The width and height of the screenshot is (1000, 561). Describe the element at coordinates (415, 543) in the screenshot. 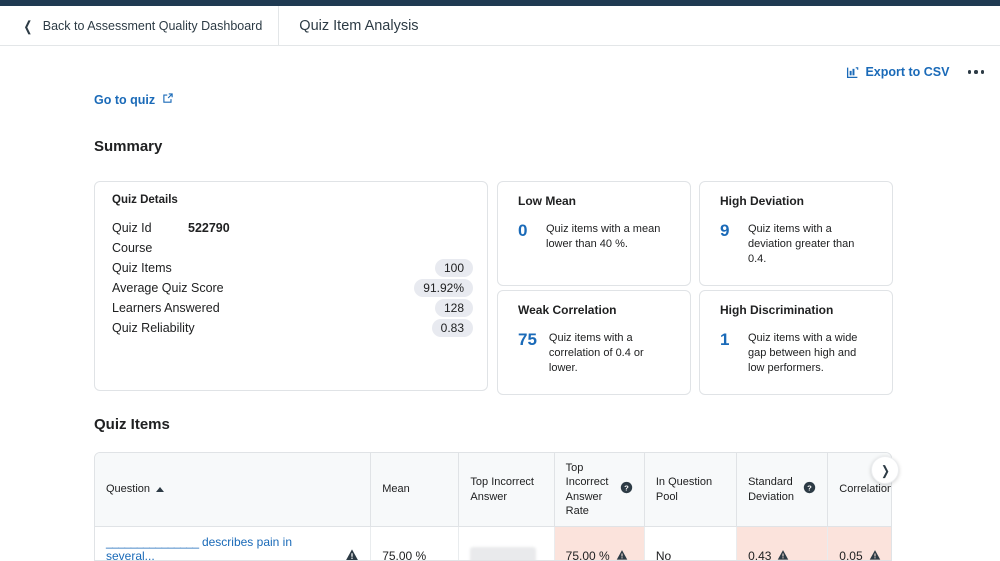

I see `cell-mean: 75.00 %` at that location.